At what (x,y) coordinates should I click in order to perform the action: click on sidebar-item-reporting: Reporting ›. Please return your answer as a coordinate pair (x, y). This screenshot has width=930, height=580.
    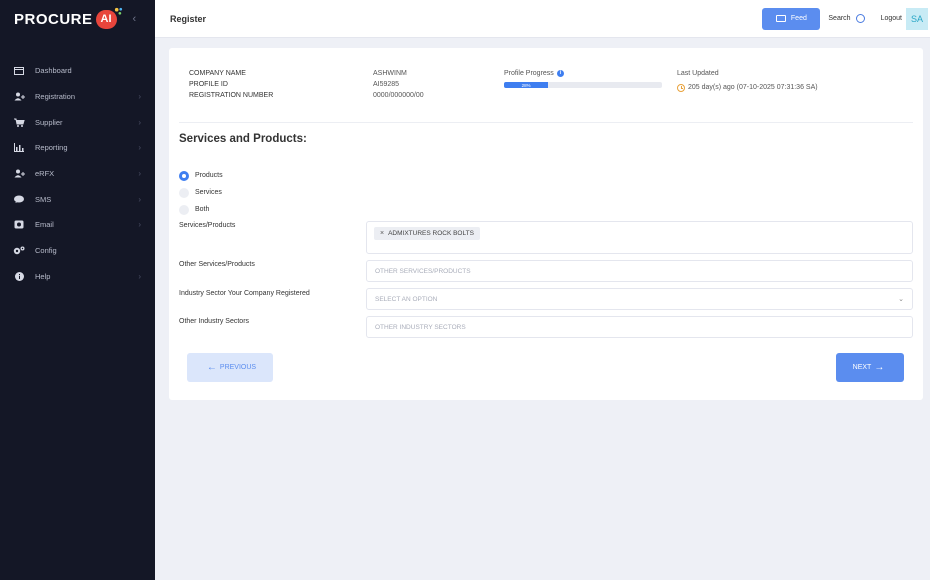
    Looking at the image, I should click on (77, 148).